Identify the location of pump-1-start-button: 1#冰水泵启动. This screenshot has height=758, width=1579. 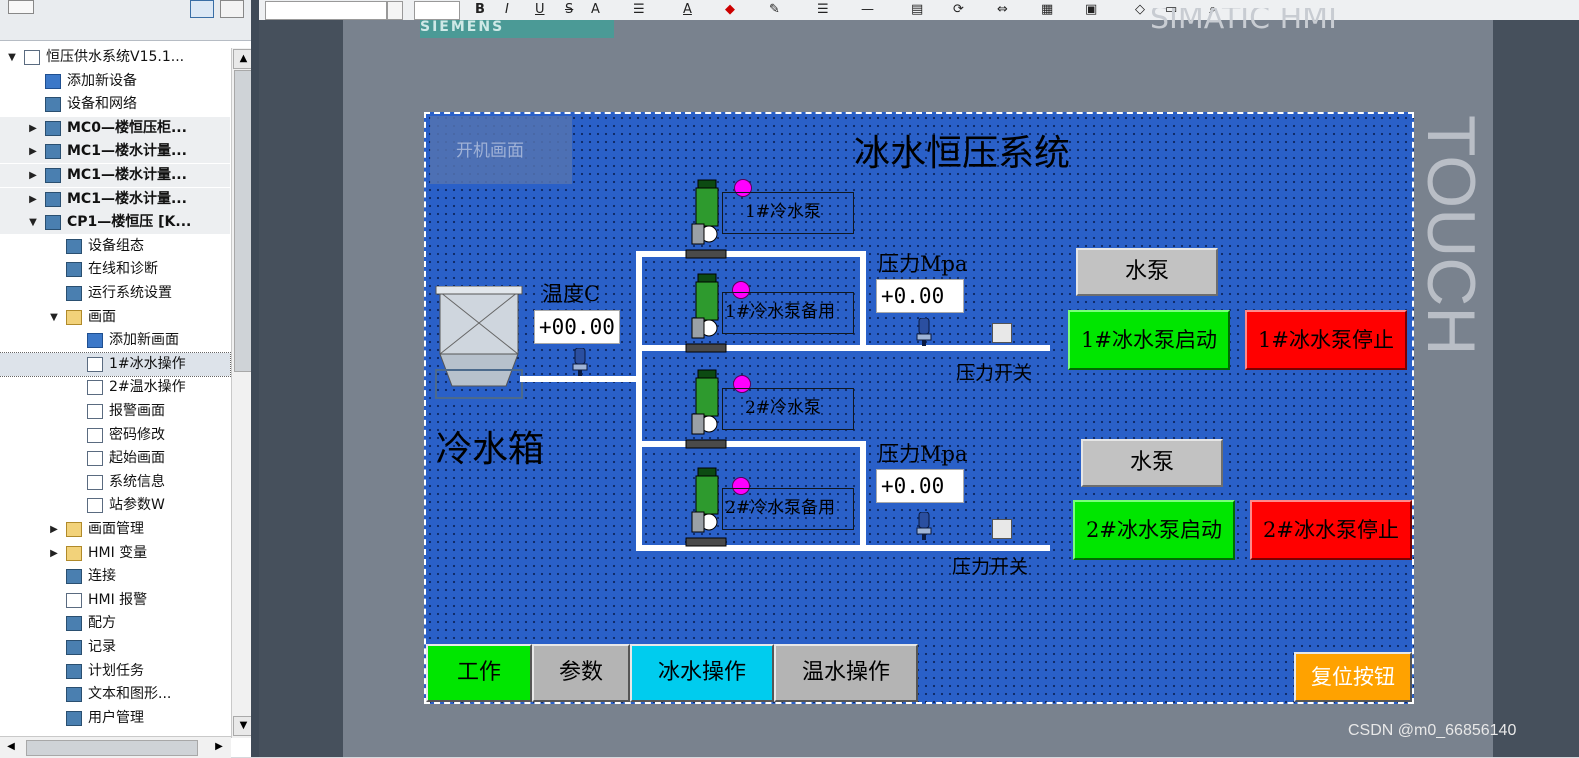
(1149, 340).